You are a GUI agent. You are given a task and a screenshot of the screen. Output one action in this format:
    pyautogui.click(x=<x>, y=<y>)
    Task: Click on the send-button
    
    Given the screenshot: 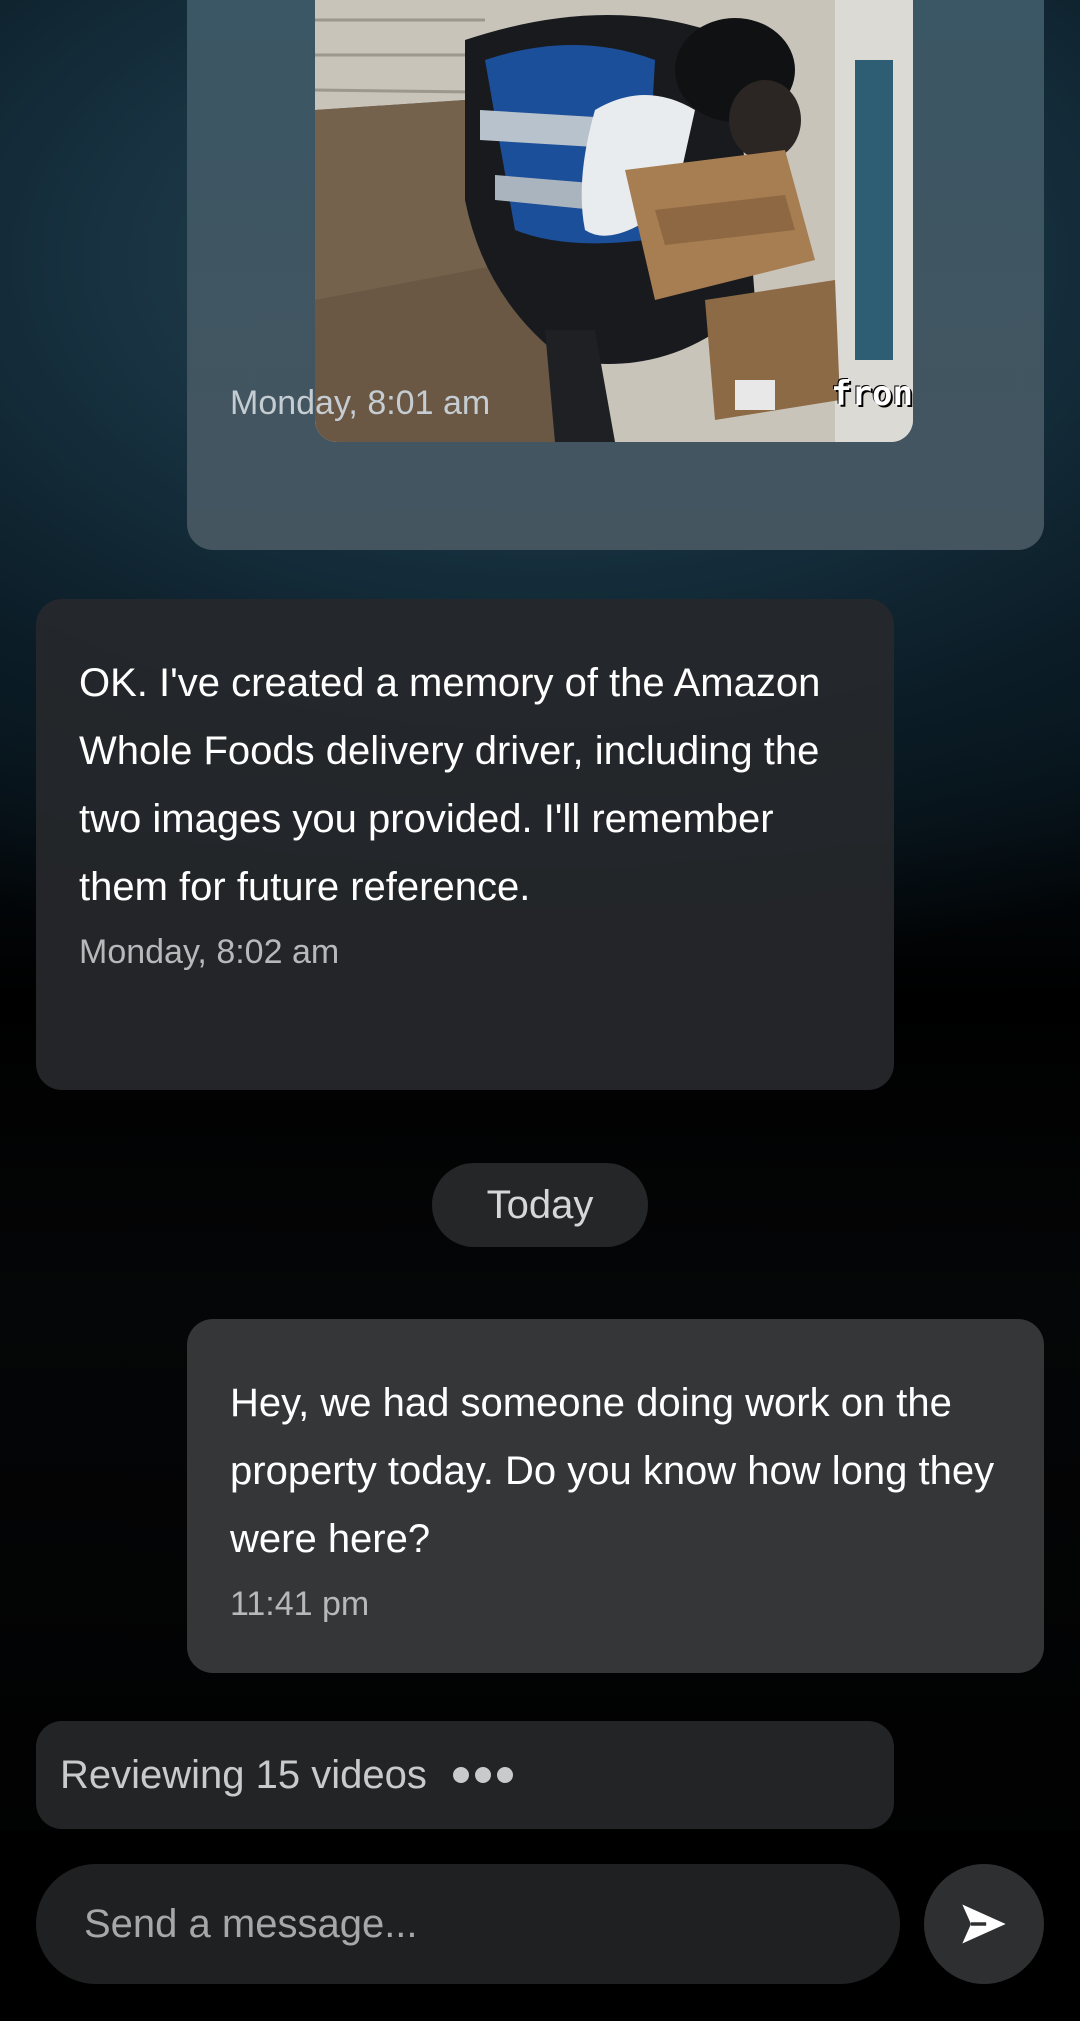 What is the action you would take?
    pyautogui.click(x=984, y=1924)
    